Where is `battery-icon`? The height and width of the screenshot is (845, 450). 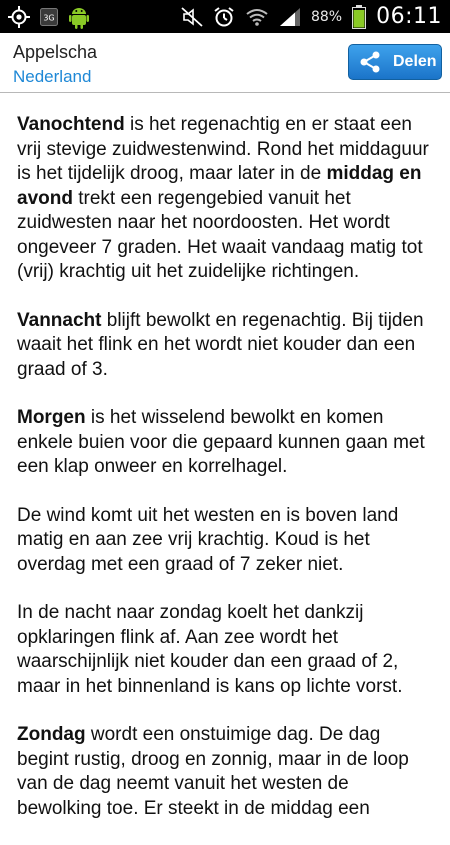
battery-icon is located at coordinates (359, 16).